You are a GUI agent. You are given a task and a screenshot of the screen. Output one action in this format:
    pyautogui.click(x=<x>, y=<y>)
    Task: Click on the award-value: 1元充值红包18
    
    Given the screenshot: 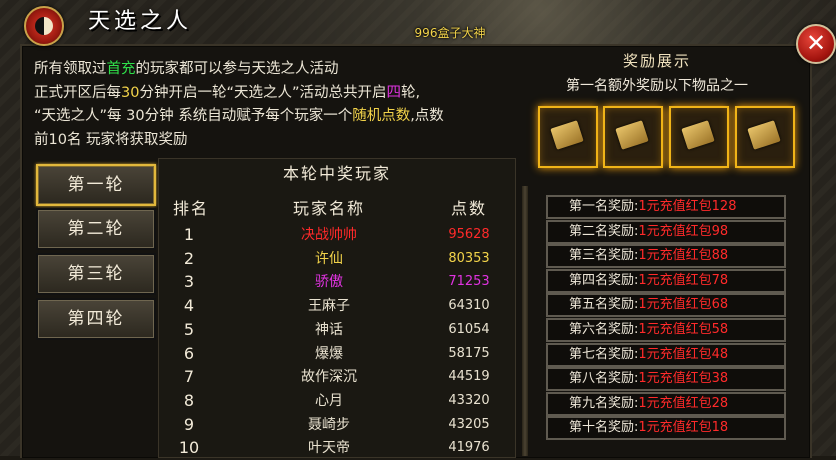 What is the action you would take?
    pyautogui.click(x=683, y=428)
    